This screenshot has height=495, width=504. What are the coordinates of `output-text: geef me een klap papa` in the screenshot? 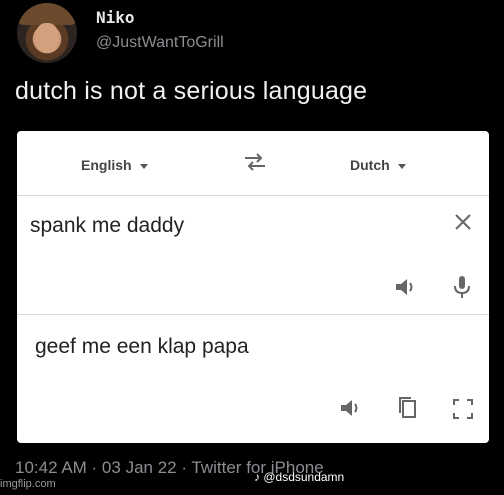 It's located at (142, 346).